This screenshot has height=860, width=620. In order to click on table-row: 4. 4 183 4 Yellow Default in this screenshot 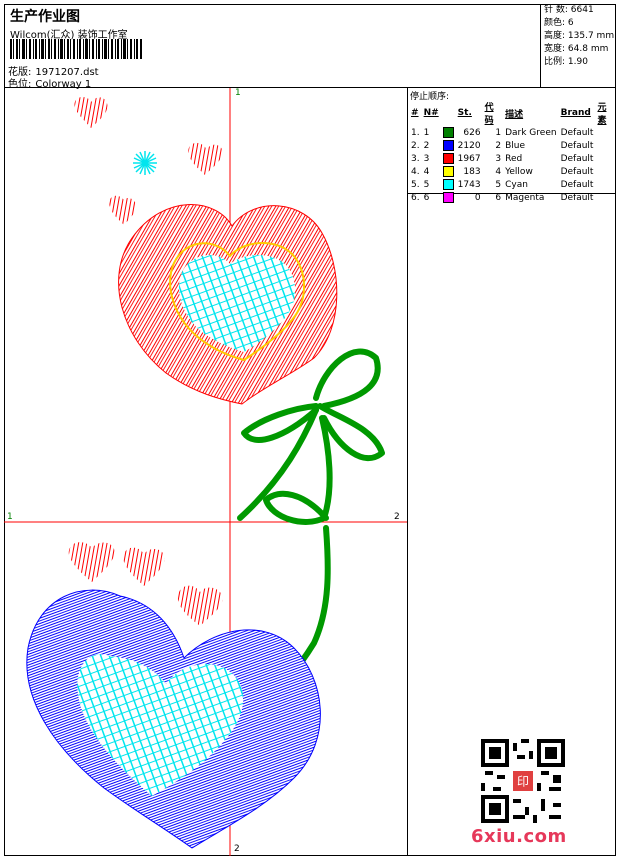, I will do `click(502, 171)`.